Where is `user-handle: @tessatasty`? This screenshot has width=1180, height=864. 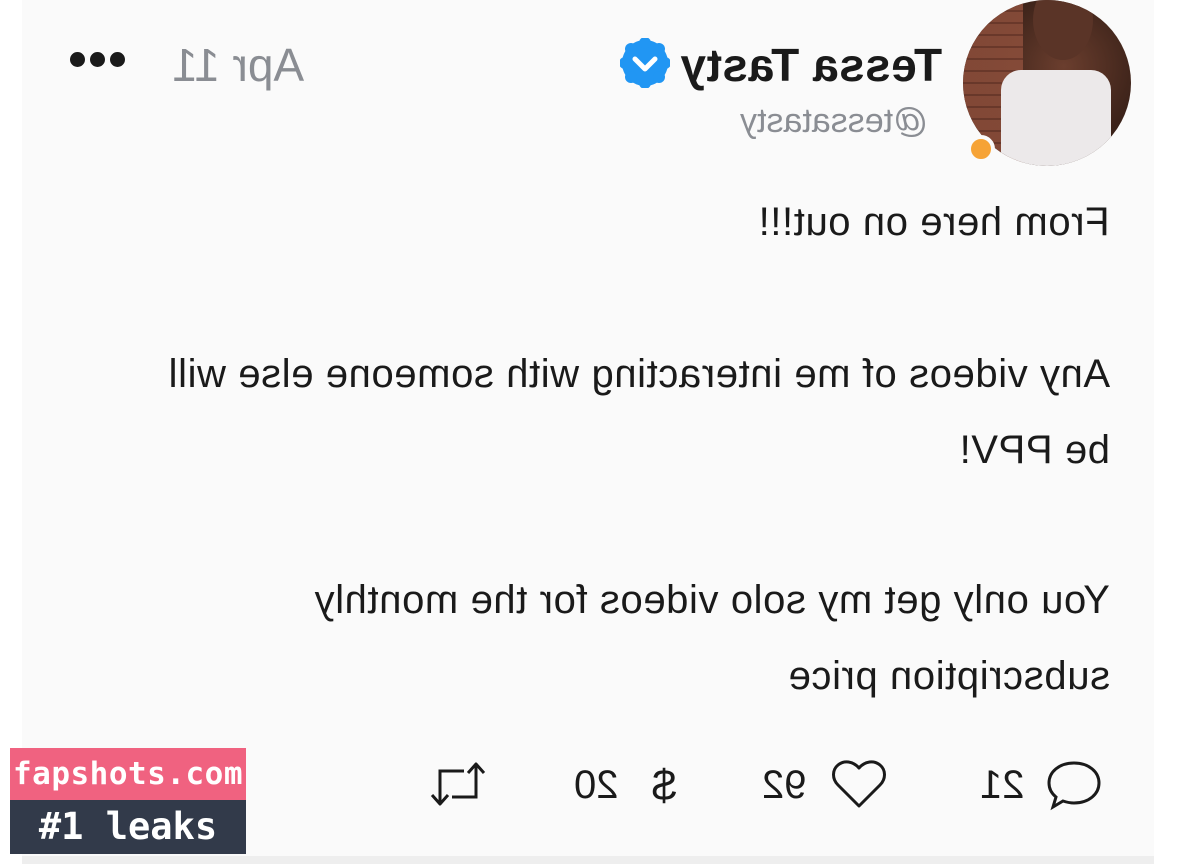 user-handle: @tessatasty is located at coordinates (834, 121).